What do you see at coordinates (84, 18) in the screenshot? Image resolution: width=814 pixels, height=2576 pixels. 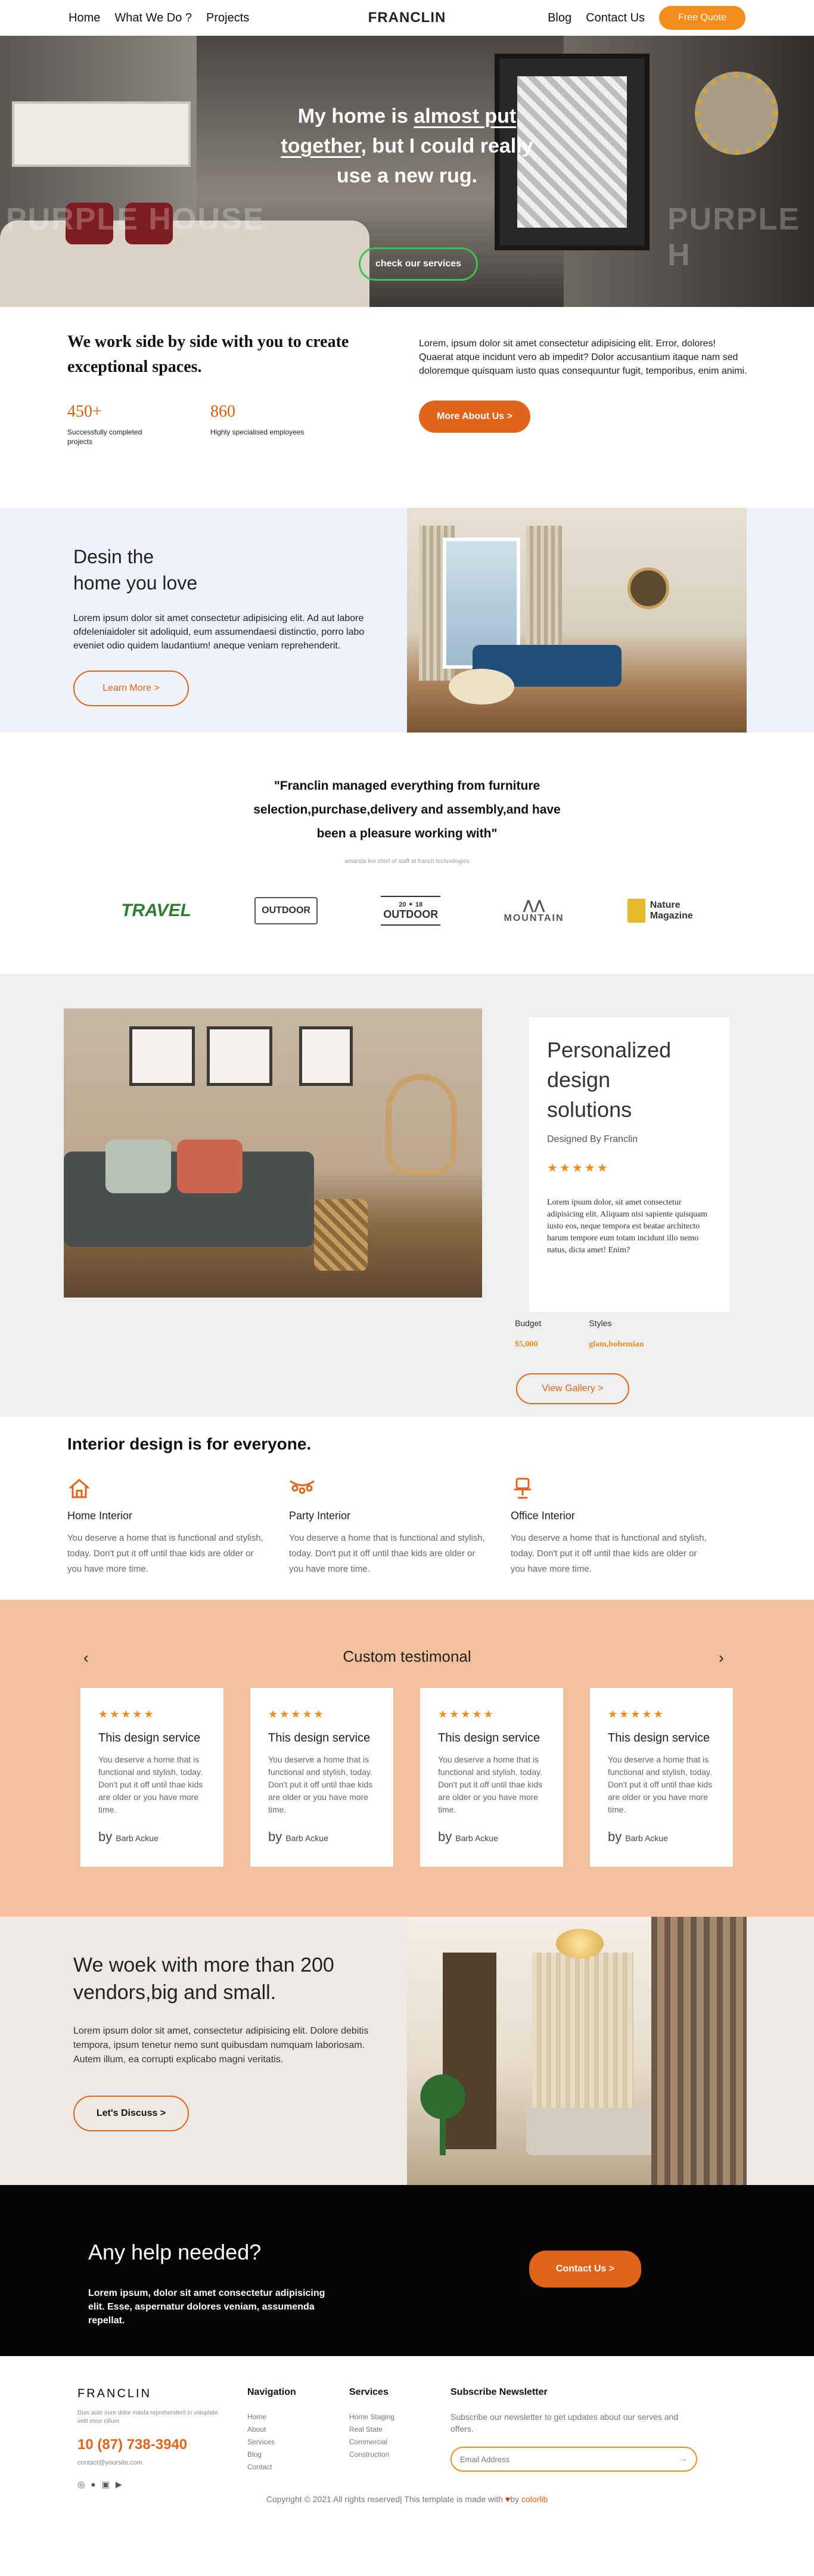 I see `nav-link-home: Home` at bounding box center [84, 18].